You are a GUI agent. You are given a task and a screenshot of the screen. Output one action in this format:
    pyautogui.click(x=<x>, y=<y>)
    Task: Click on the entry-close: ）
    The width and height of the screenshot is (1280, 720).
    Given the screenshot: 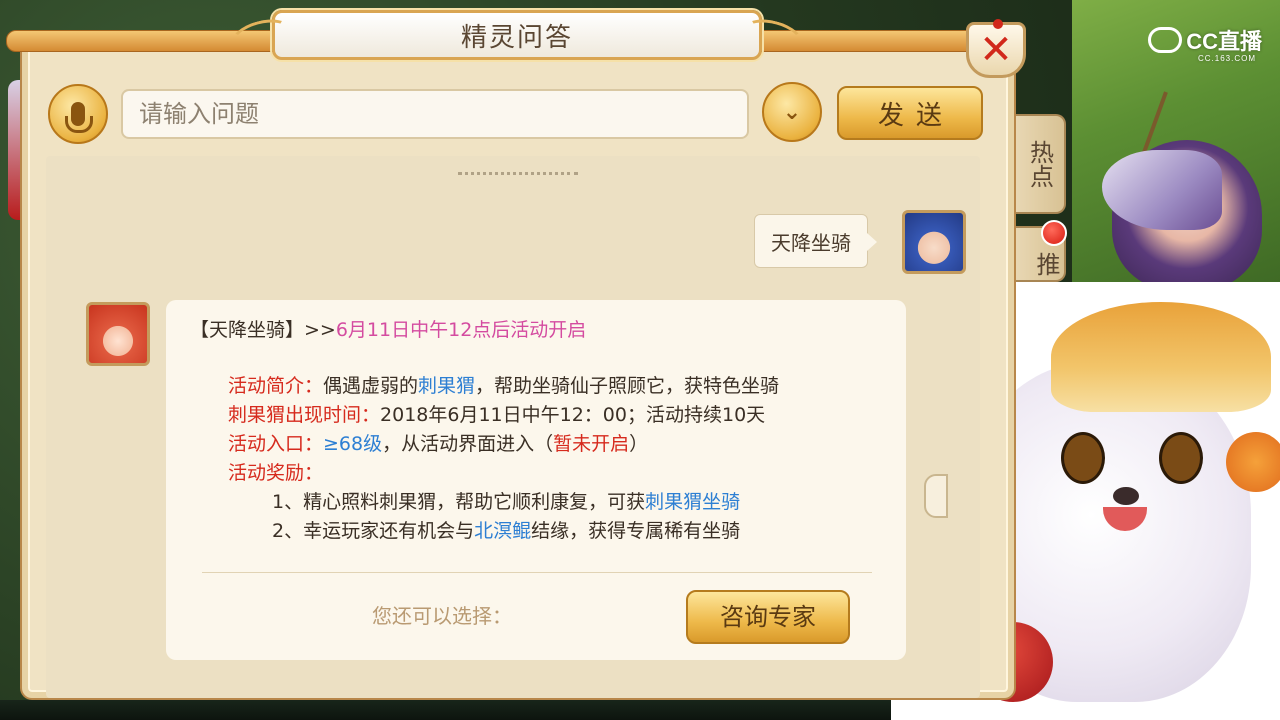 What is the action you would take?
    pyautogui.click(x=639, y=444)
    